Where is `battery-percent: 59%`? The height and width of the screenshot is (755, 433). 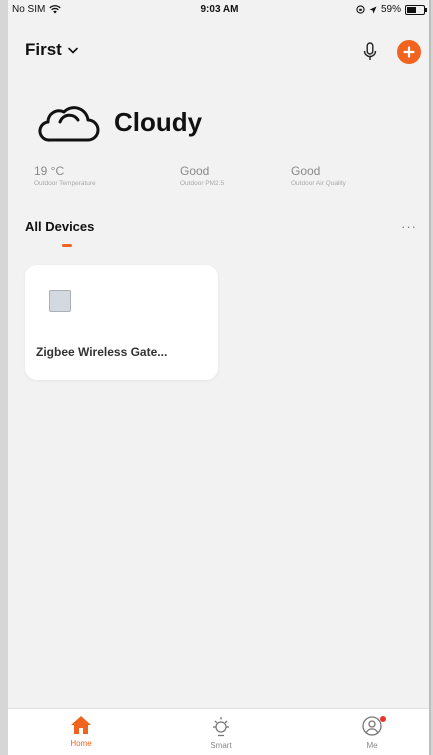
battery-percent: 59% is located at coordinates (390, 9).